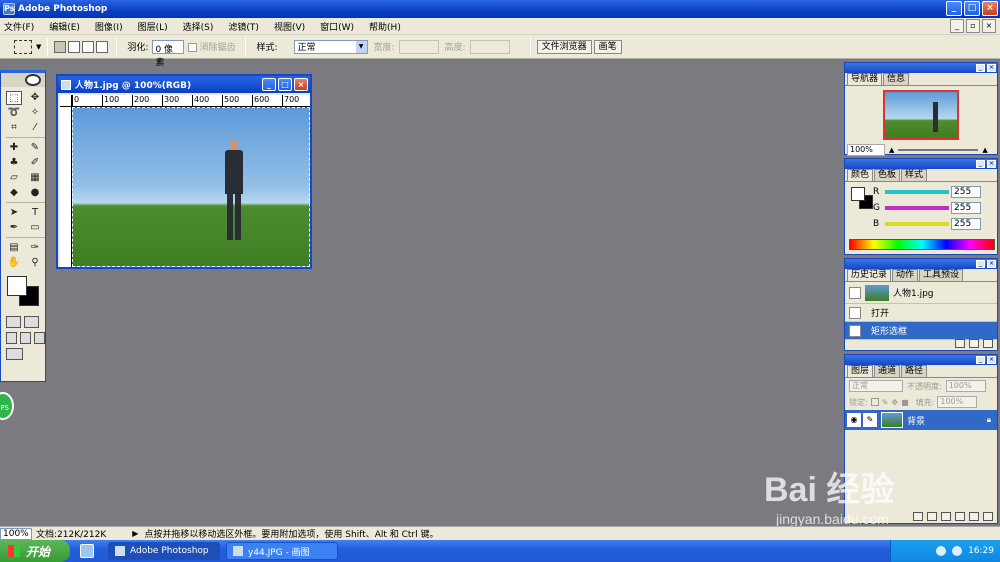 The width and height of the screenshot is (1000, 562). Describe the element at coordinates (191, 187) in the screenshot. I see `image-canvas` at that location.